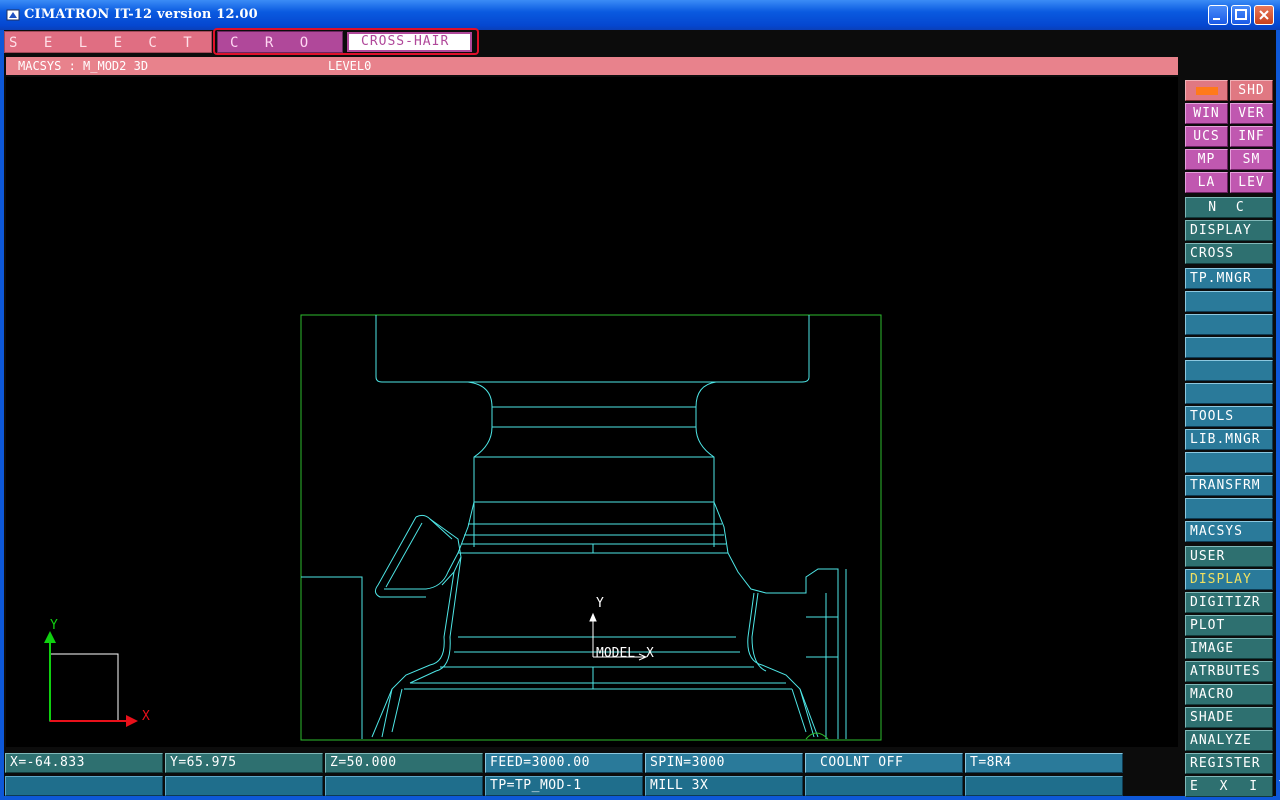  Describe the element at coordinates (1229, 625) in the screenshot. I see `plot-button: PLOT` at that location.